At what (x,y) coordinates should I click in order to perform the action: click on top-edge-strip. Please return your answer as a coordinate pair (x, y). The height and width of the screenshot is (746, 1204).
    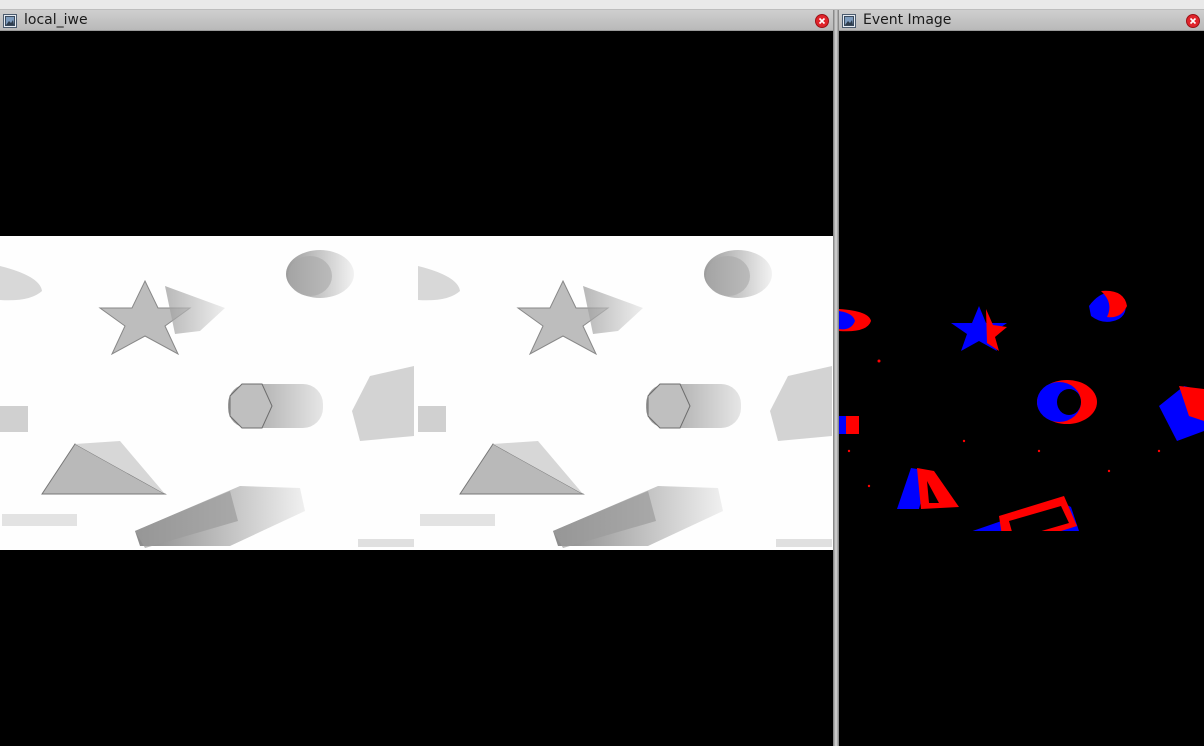
    Looking at the image, I should click on (602, 5).